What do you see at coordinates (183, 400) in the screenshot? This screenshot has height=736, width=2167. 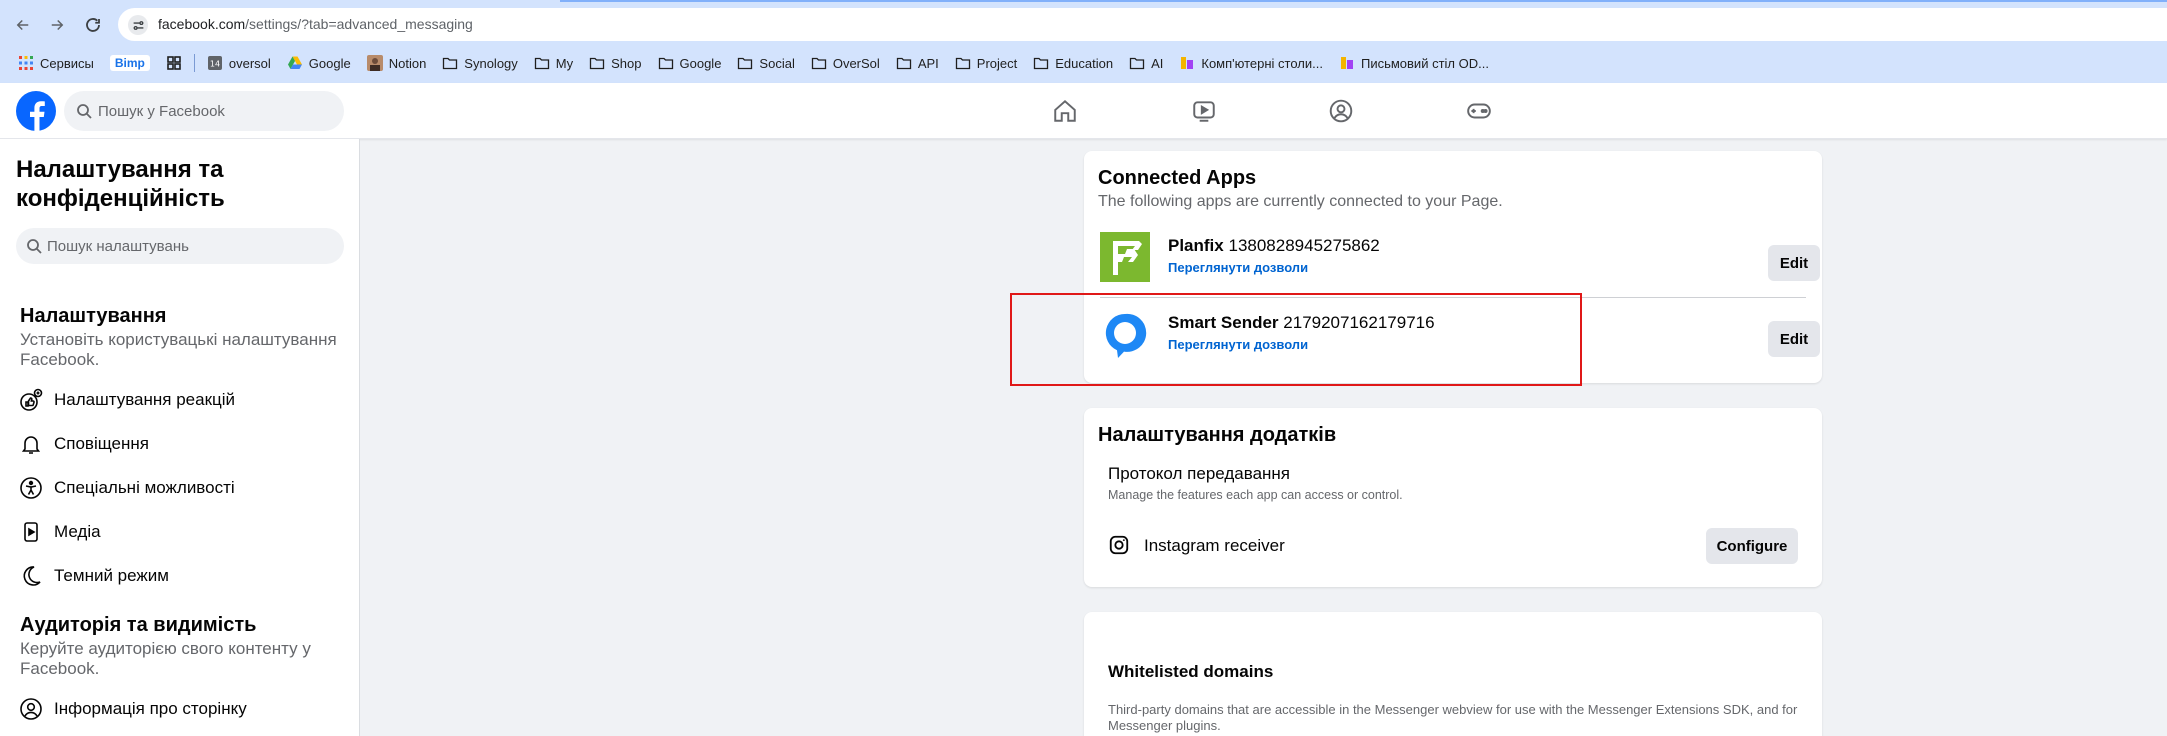 I see `sidebar-item-reactions: Налаштування реакцій` at bounding box center [183, 400].